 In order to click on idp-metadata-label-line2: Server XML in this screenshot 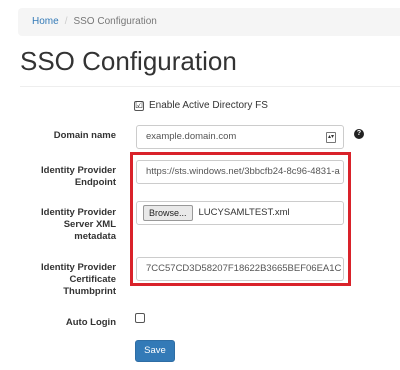, I will do `click(89, 224)`.